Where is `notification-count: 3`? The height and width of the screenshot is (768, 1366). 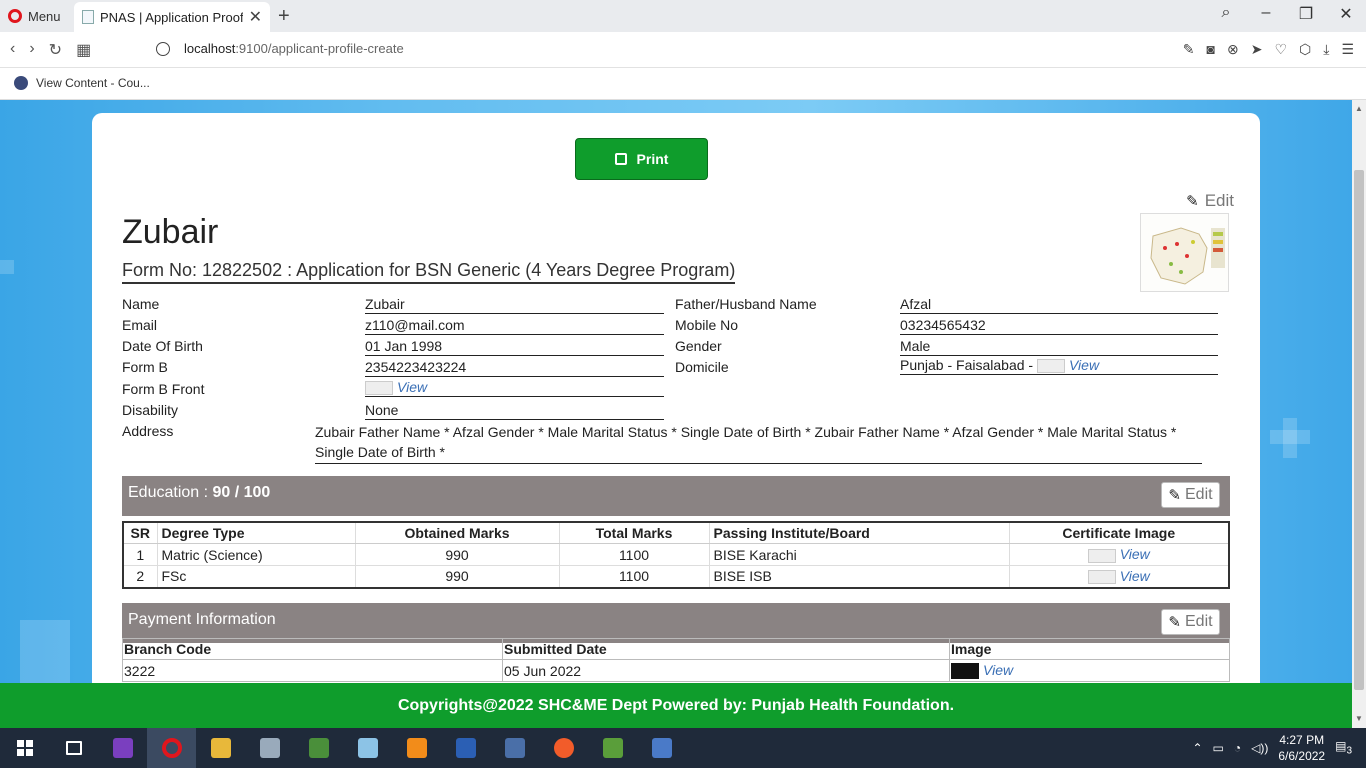
notification-count: 3 is located at coordinates (1349, 751).